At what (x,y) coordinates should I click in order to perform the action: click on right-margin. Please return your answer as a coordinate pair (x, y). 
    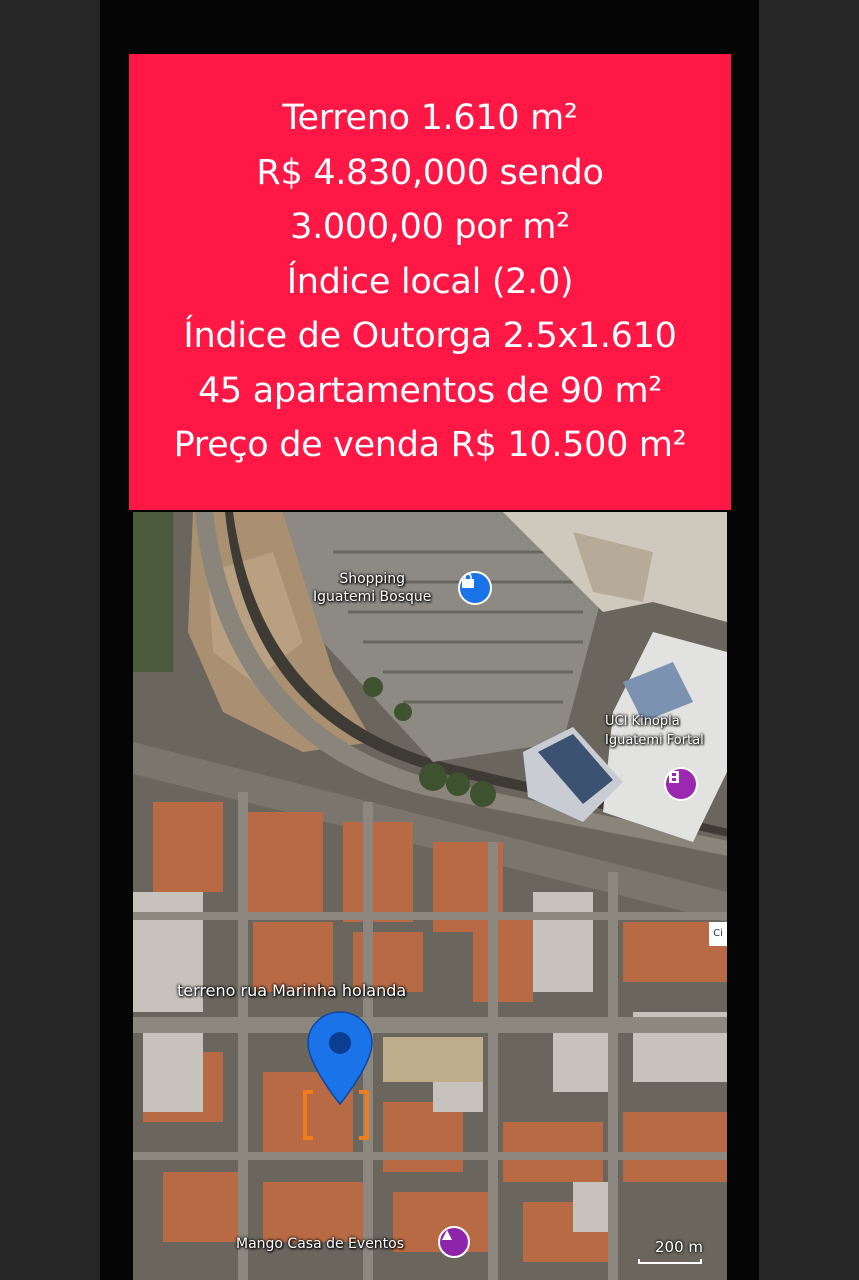
    Looking at the image, I should click on (809, 640).